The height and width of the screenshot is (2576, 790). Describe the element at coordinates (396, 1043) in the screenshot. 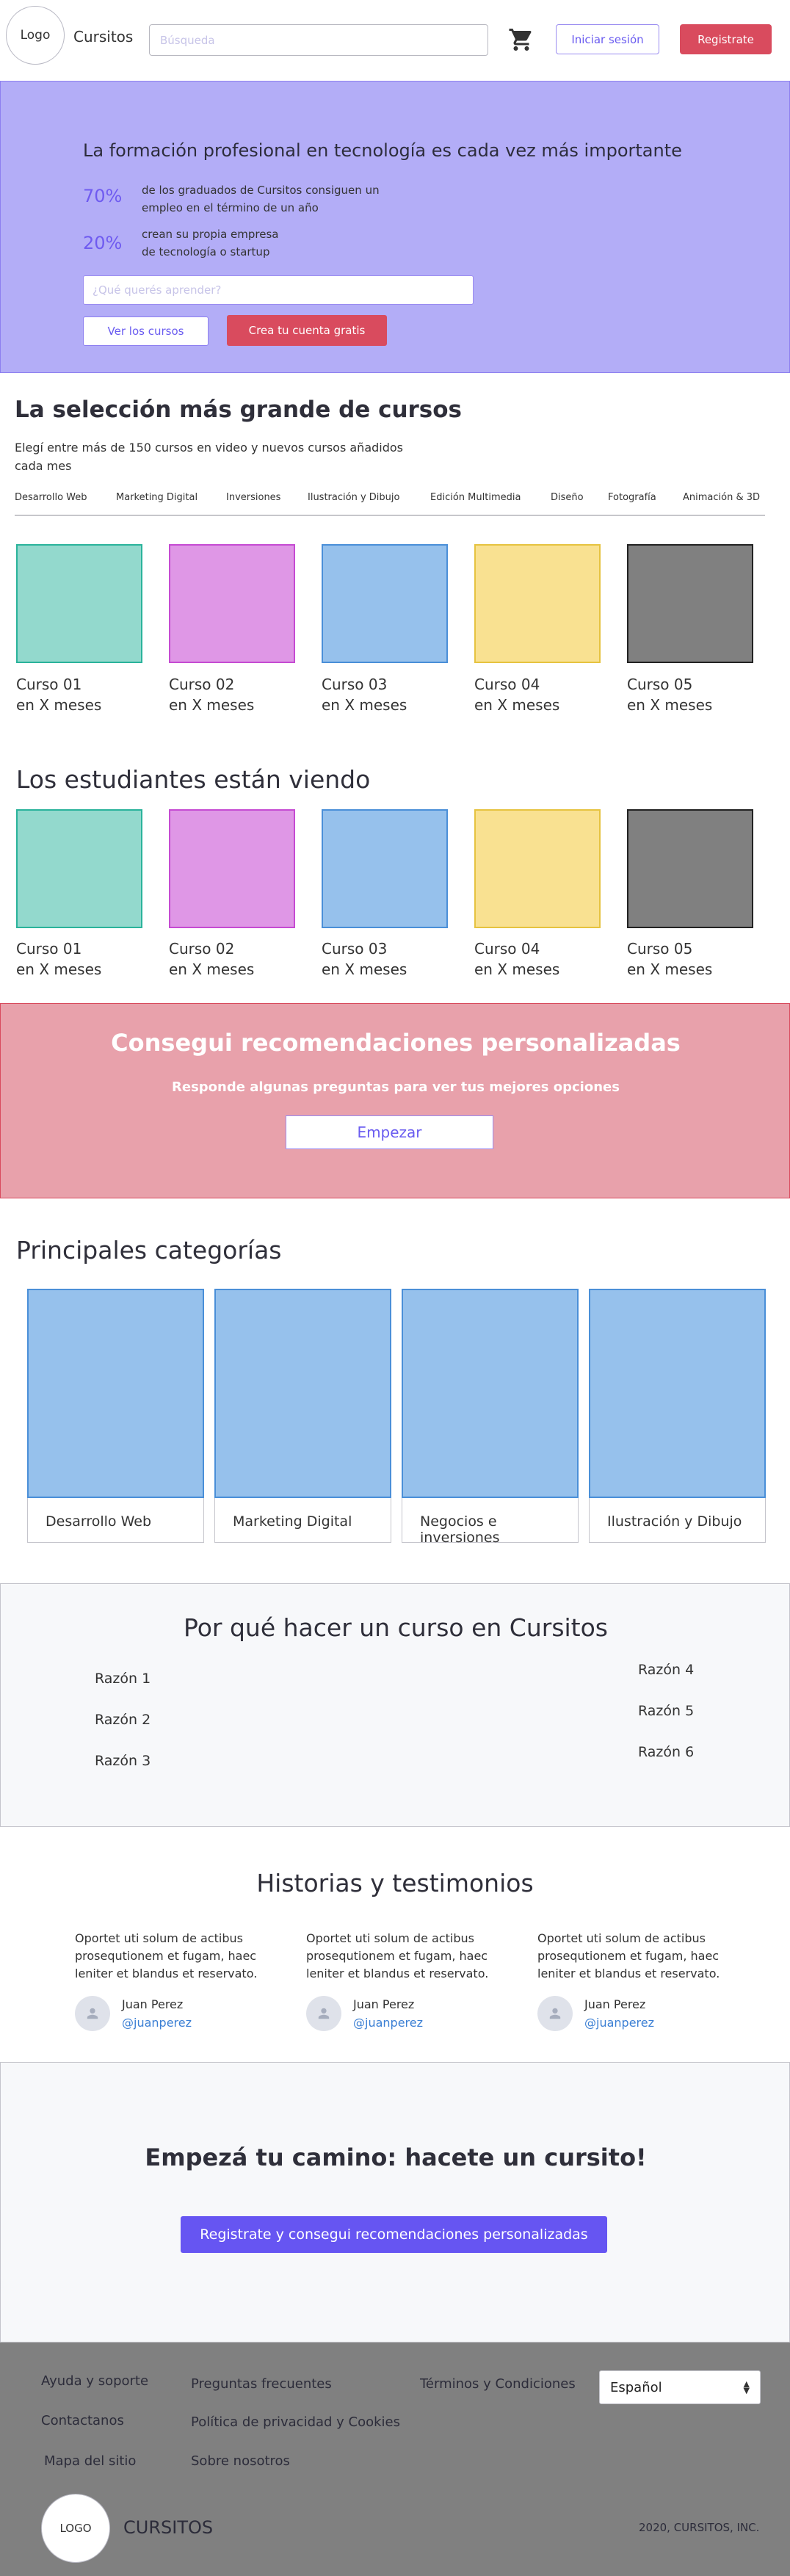

I see `recommend-title: Consegui recomendaciones personalizadas` at that location.